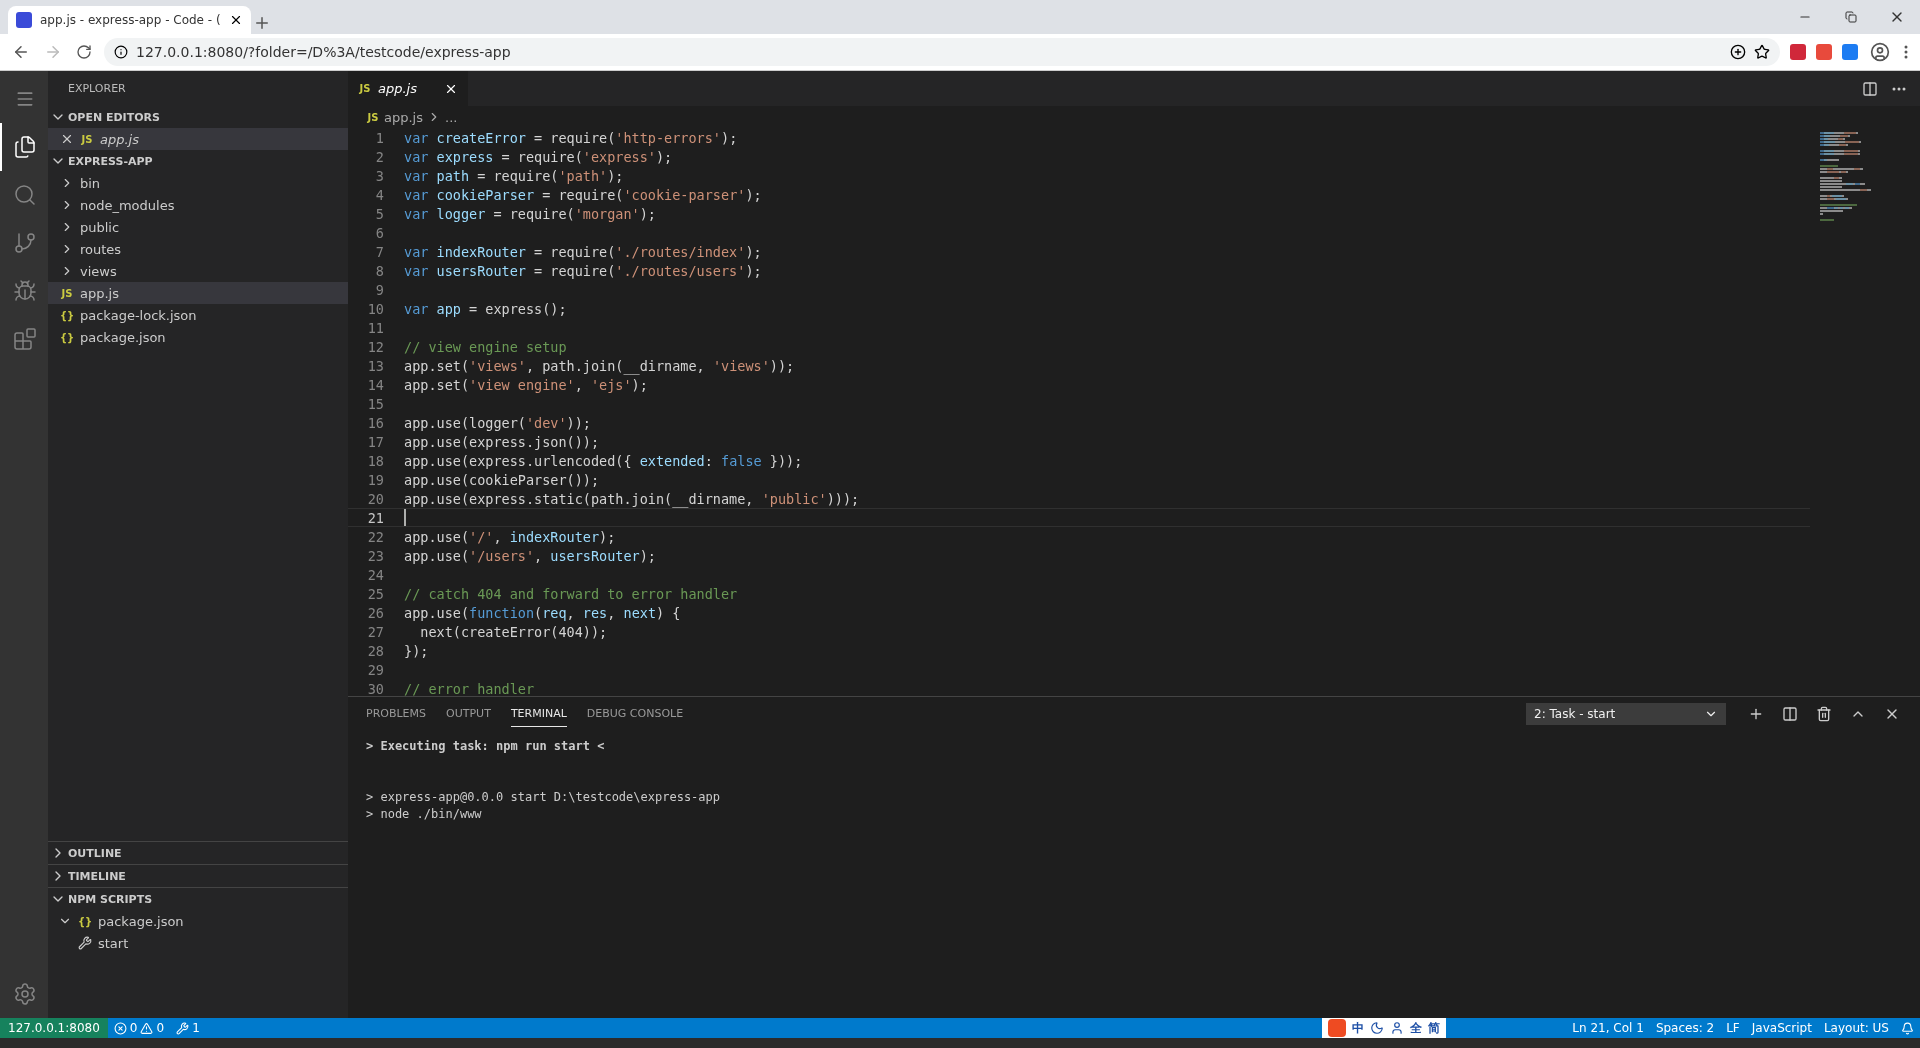 This screenshot has height=1048, width=1920. What do you see at coordinates (1434, 1028) in the screenshot?
I see `ime-mode: 简` at bounding box center [1434, 1028].